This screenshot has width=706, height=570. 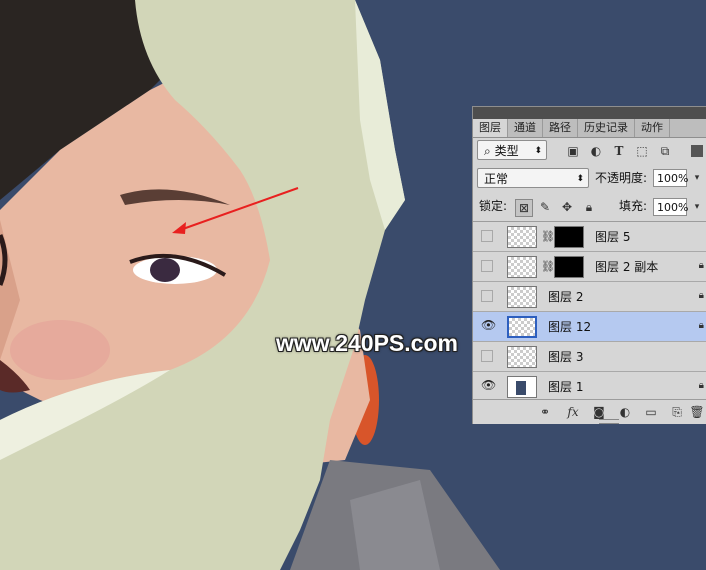 I want to click on smart-object-thumb-icon, so click(x=521, y=388).